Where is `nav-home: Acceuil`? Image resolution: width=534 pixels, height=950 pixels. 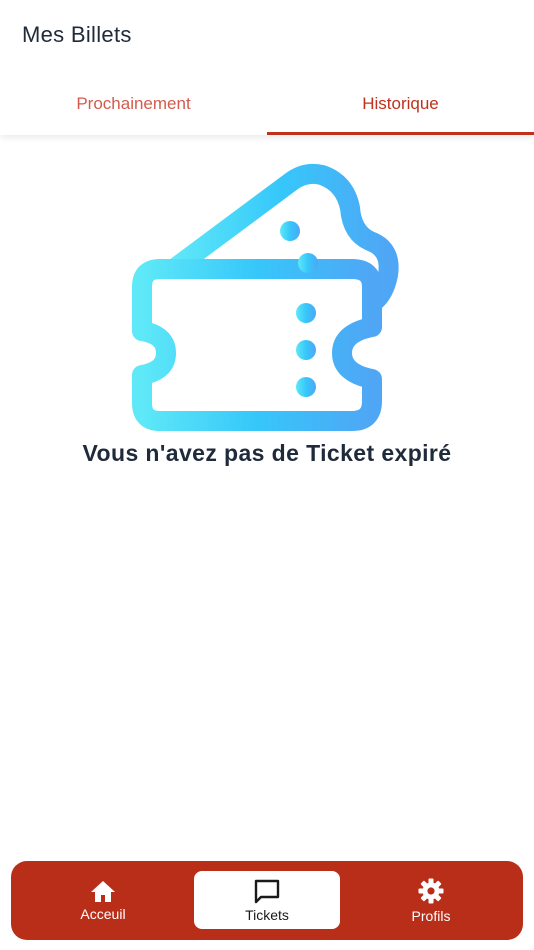
nav-home: Acceuil is located at coordinates (103, 900).